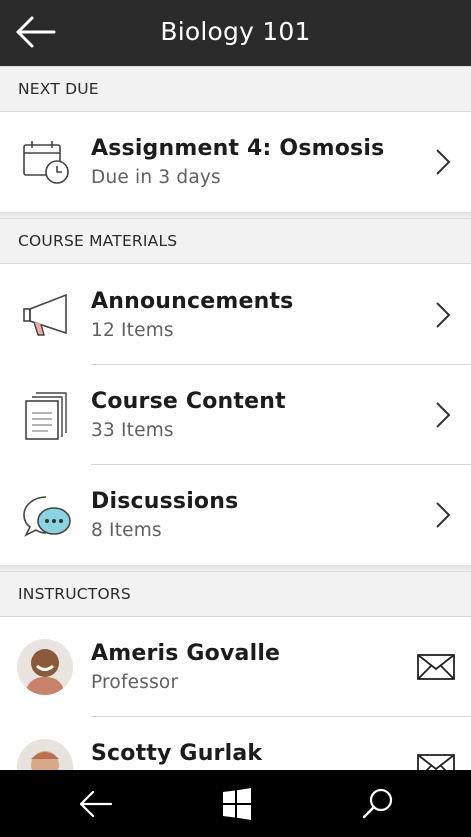 This screenshot has width=471, height=837. Describe the element at coordinates (235, 594) in the screenshot. I see `section-header-instructors: INSTRUCTORS` at that location.